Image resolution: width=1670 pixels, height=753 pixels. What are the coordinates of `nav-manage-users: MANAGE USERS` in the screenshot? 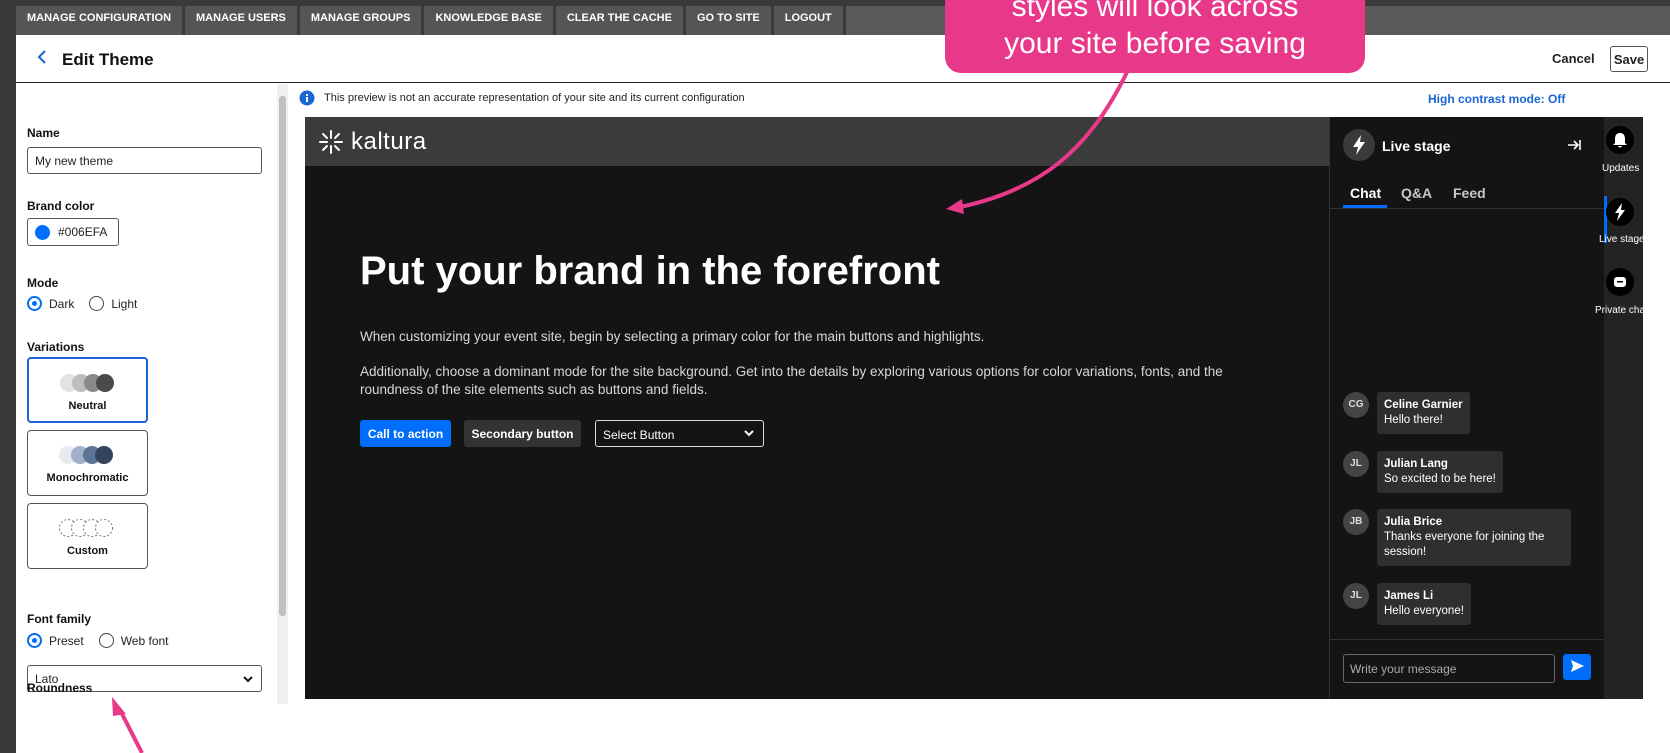 It's located at (242, 20).